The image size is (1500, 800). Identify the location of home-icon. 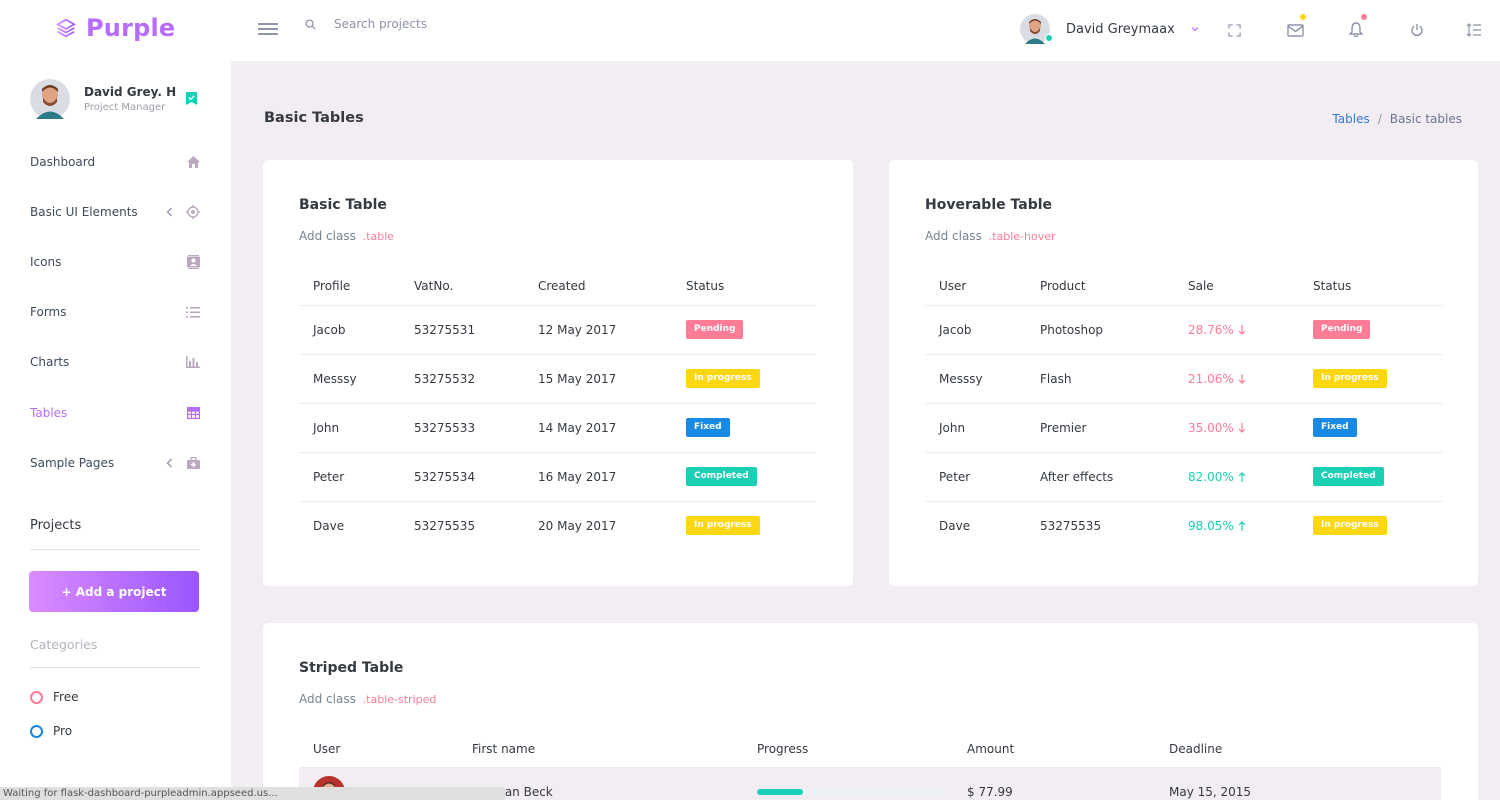
(193, 162).